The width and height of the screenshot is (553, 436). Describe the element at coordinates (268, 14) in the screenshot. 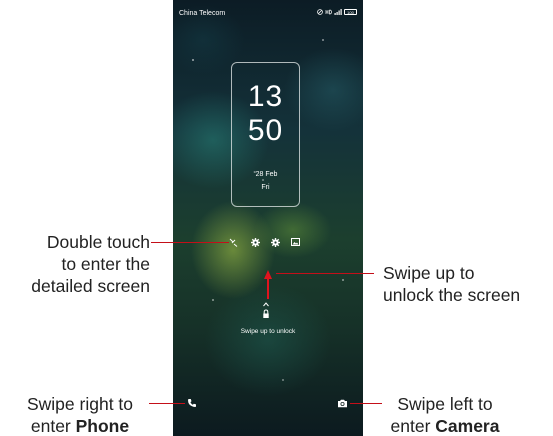

I see `status-bar: China Telecom 100` at that location.